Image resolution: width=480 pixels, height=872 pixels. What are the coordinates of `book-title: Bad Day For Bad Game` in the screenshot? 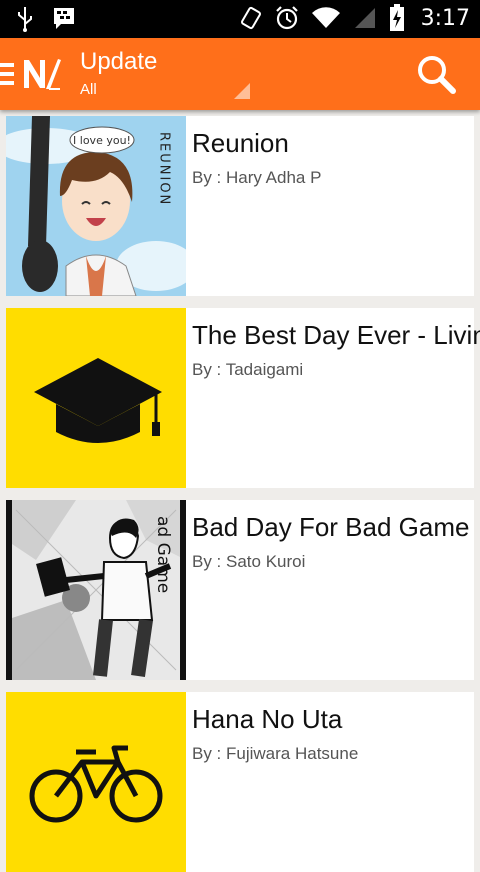 It's located at (331, 527).